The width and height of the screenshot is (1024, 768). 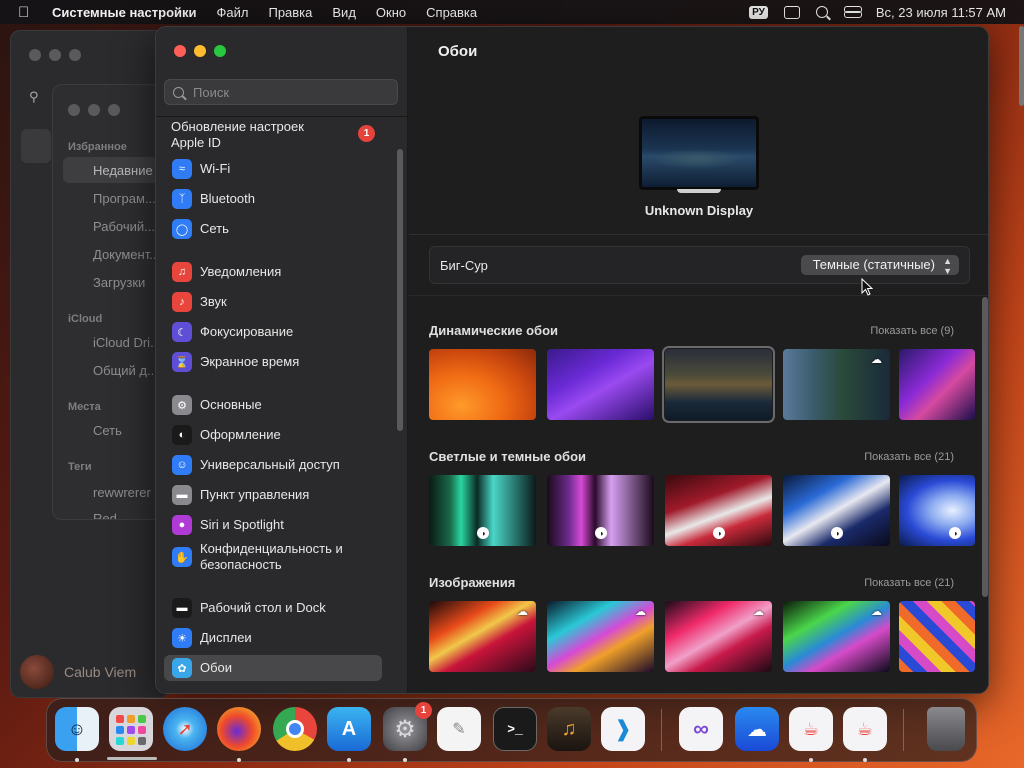 I want to click on running-indicator, so click(x=349, y=760).